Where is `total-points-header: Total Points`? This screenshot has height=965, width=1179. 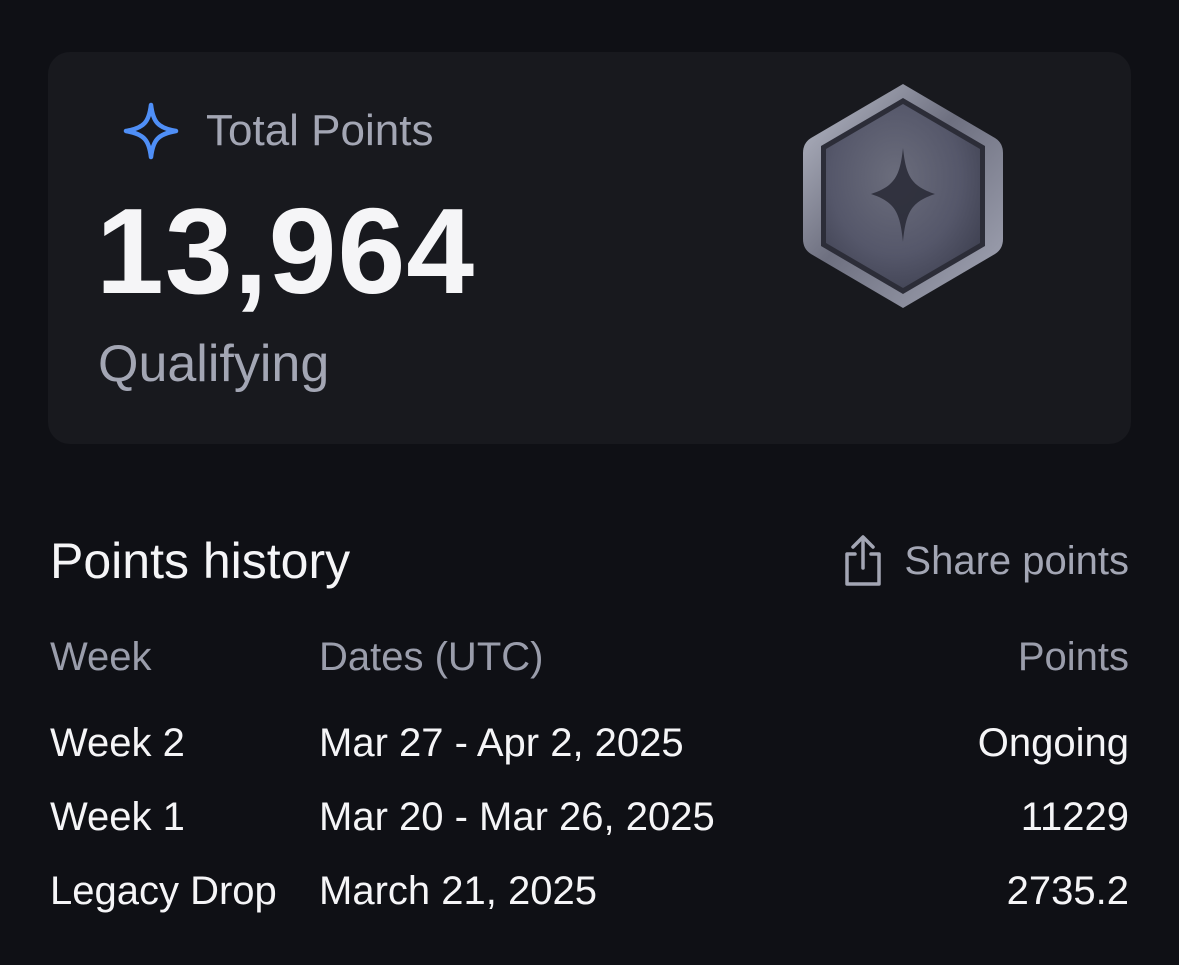 total-points-header: Total Points is located at coordinates (277, 131).